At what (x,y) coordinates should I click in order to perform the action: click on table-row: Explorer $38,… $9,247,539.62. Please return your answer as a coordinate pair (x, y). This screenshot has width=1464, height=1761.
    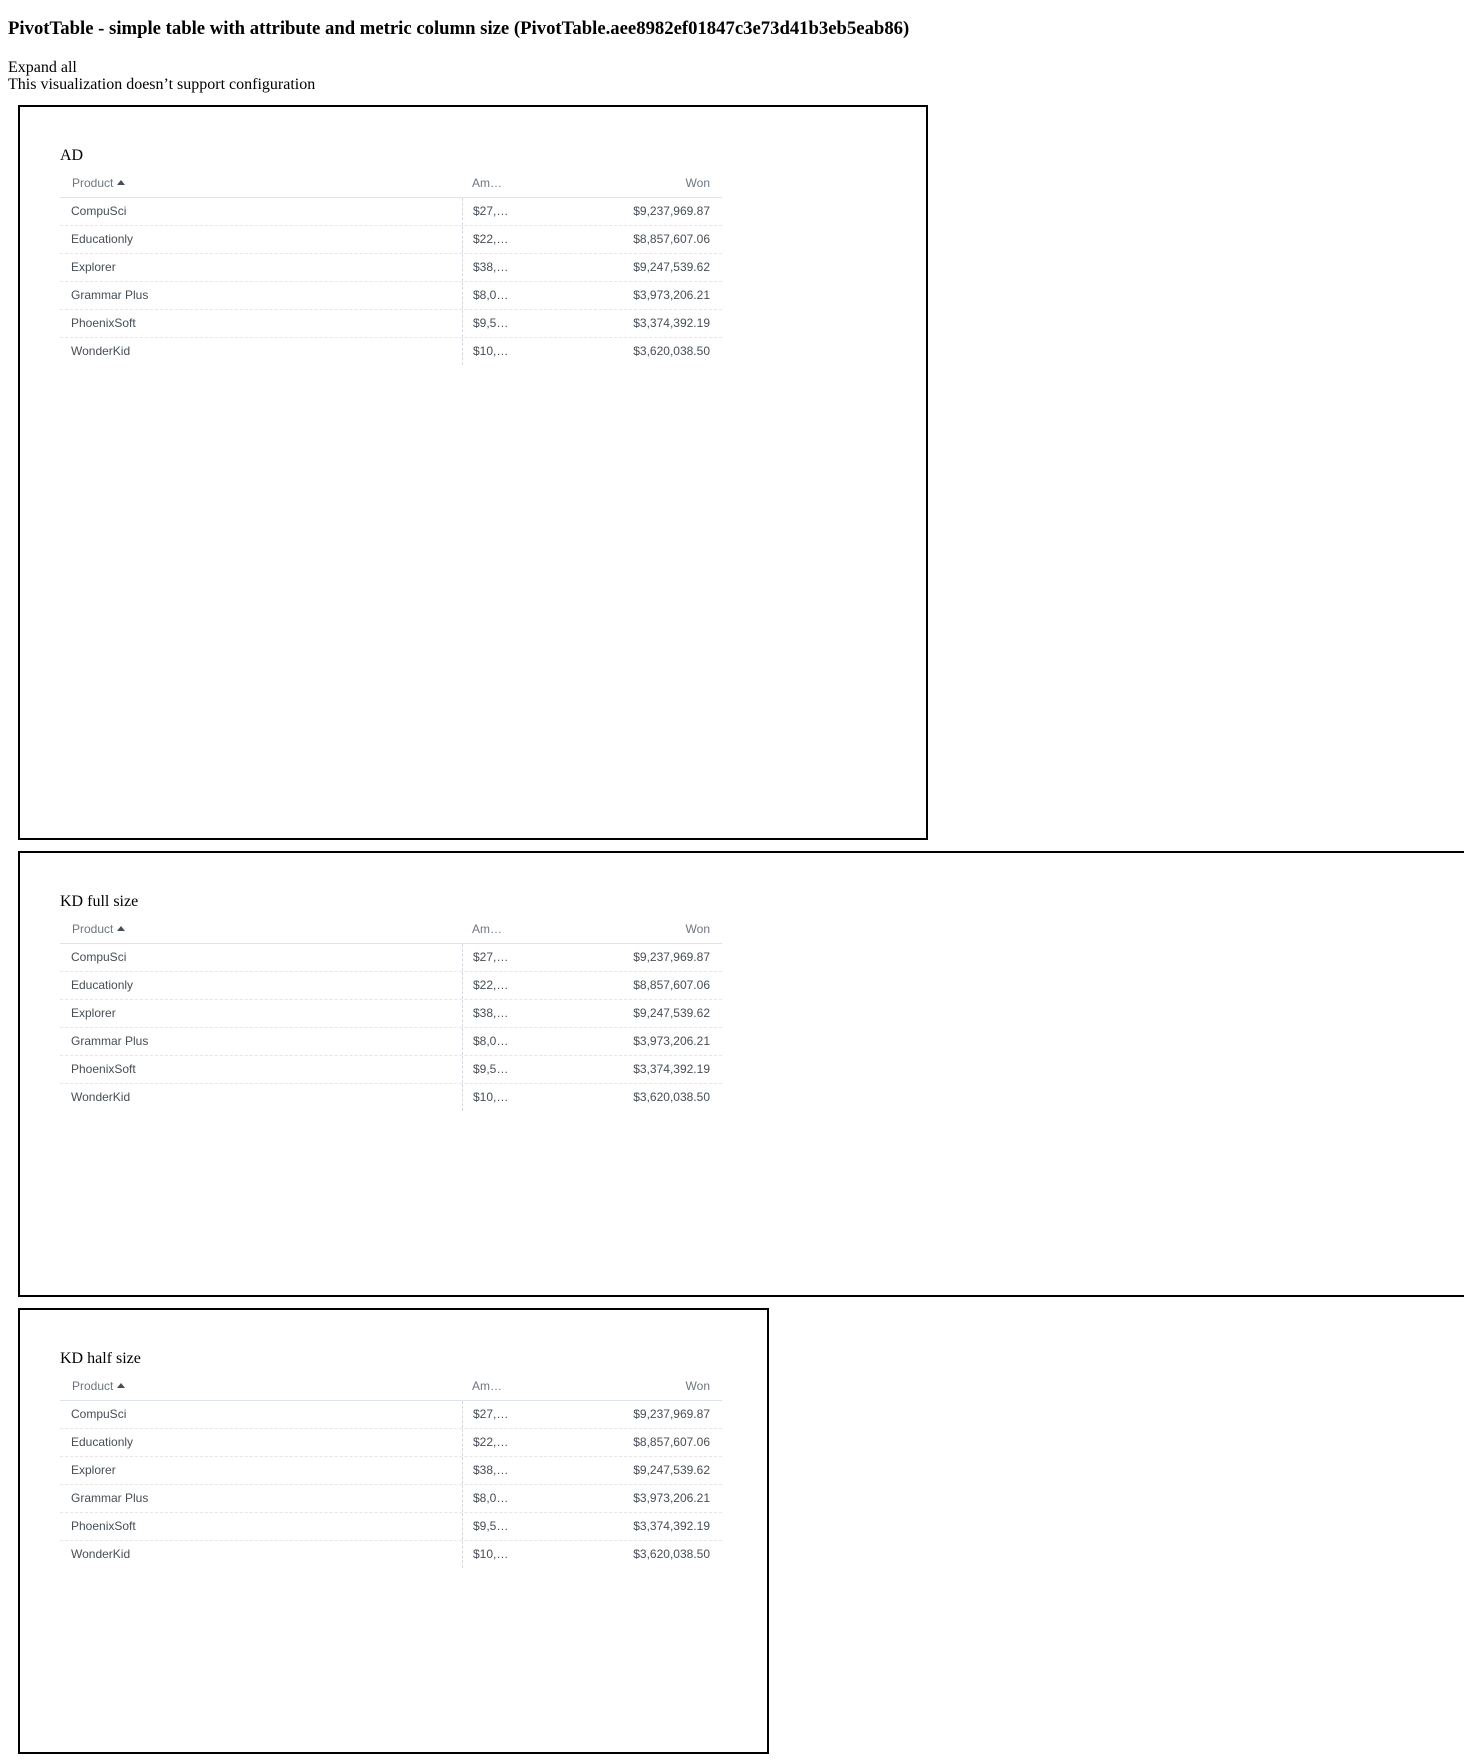
    Looking at the image, I should click on (391, 268).